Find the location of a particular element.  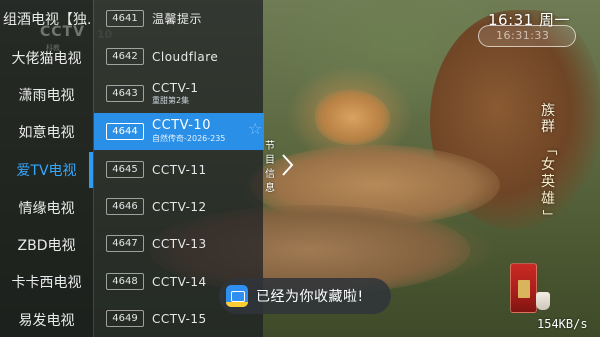

channel-number-badge: 4643 is located at coordinates (125, 93).